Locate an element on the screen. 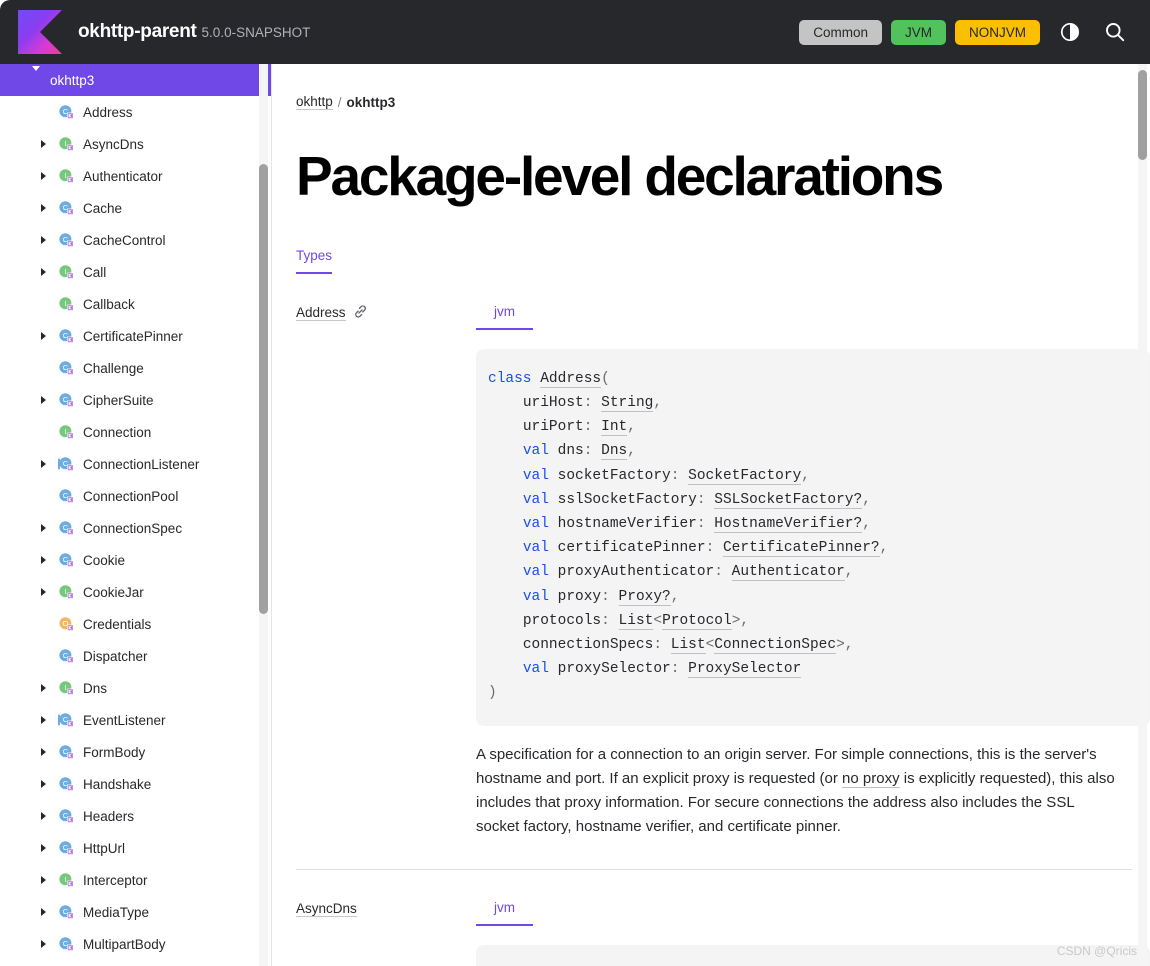  breadcrumb-current: okhttp3 is located at coordinates (371, 102).